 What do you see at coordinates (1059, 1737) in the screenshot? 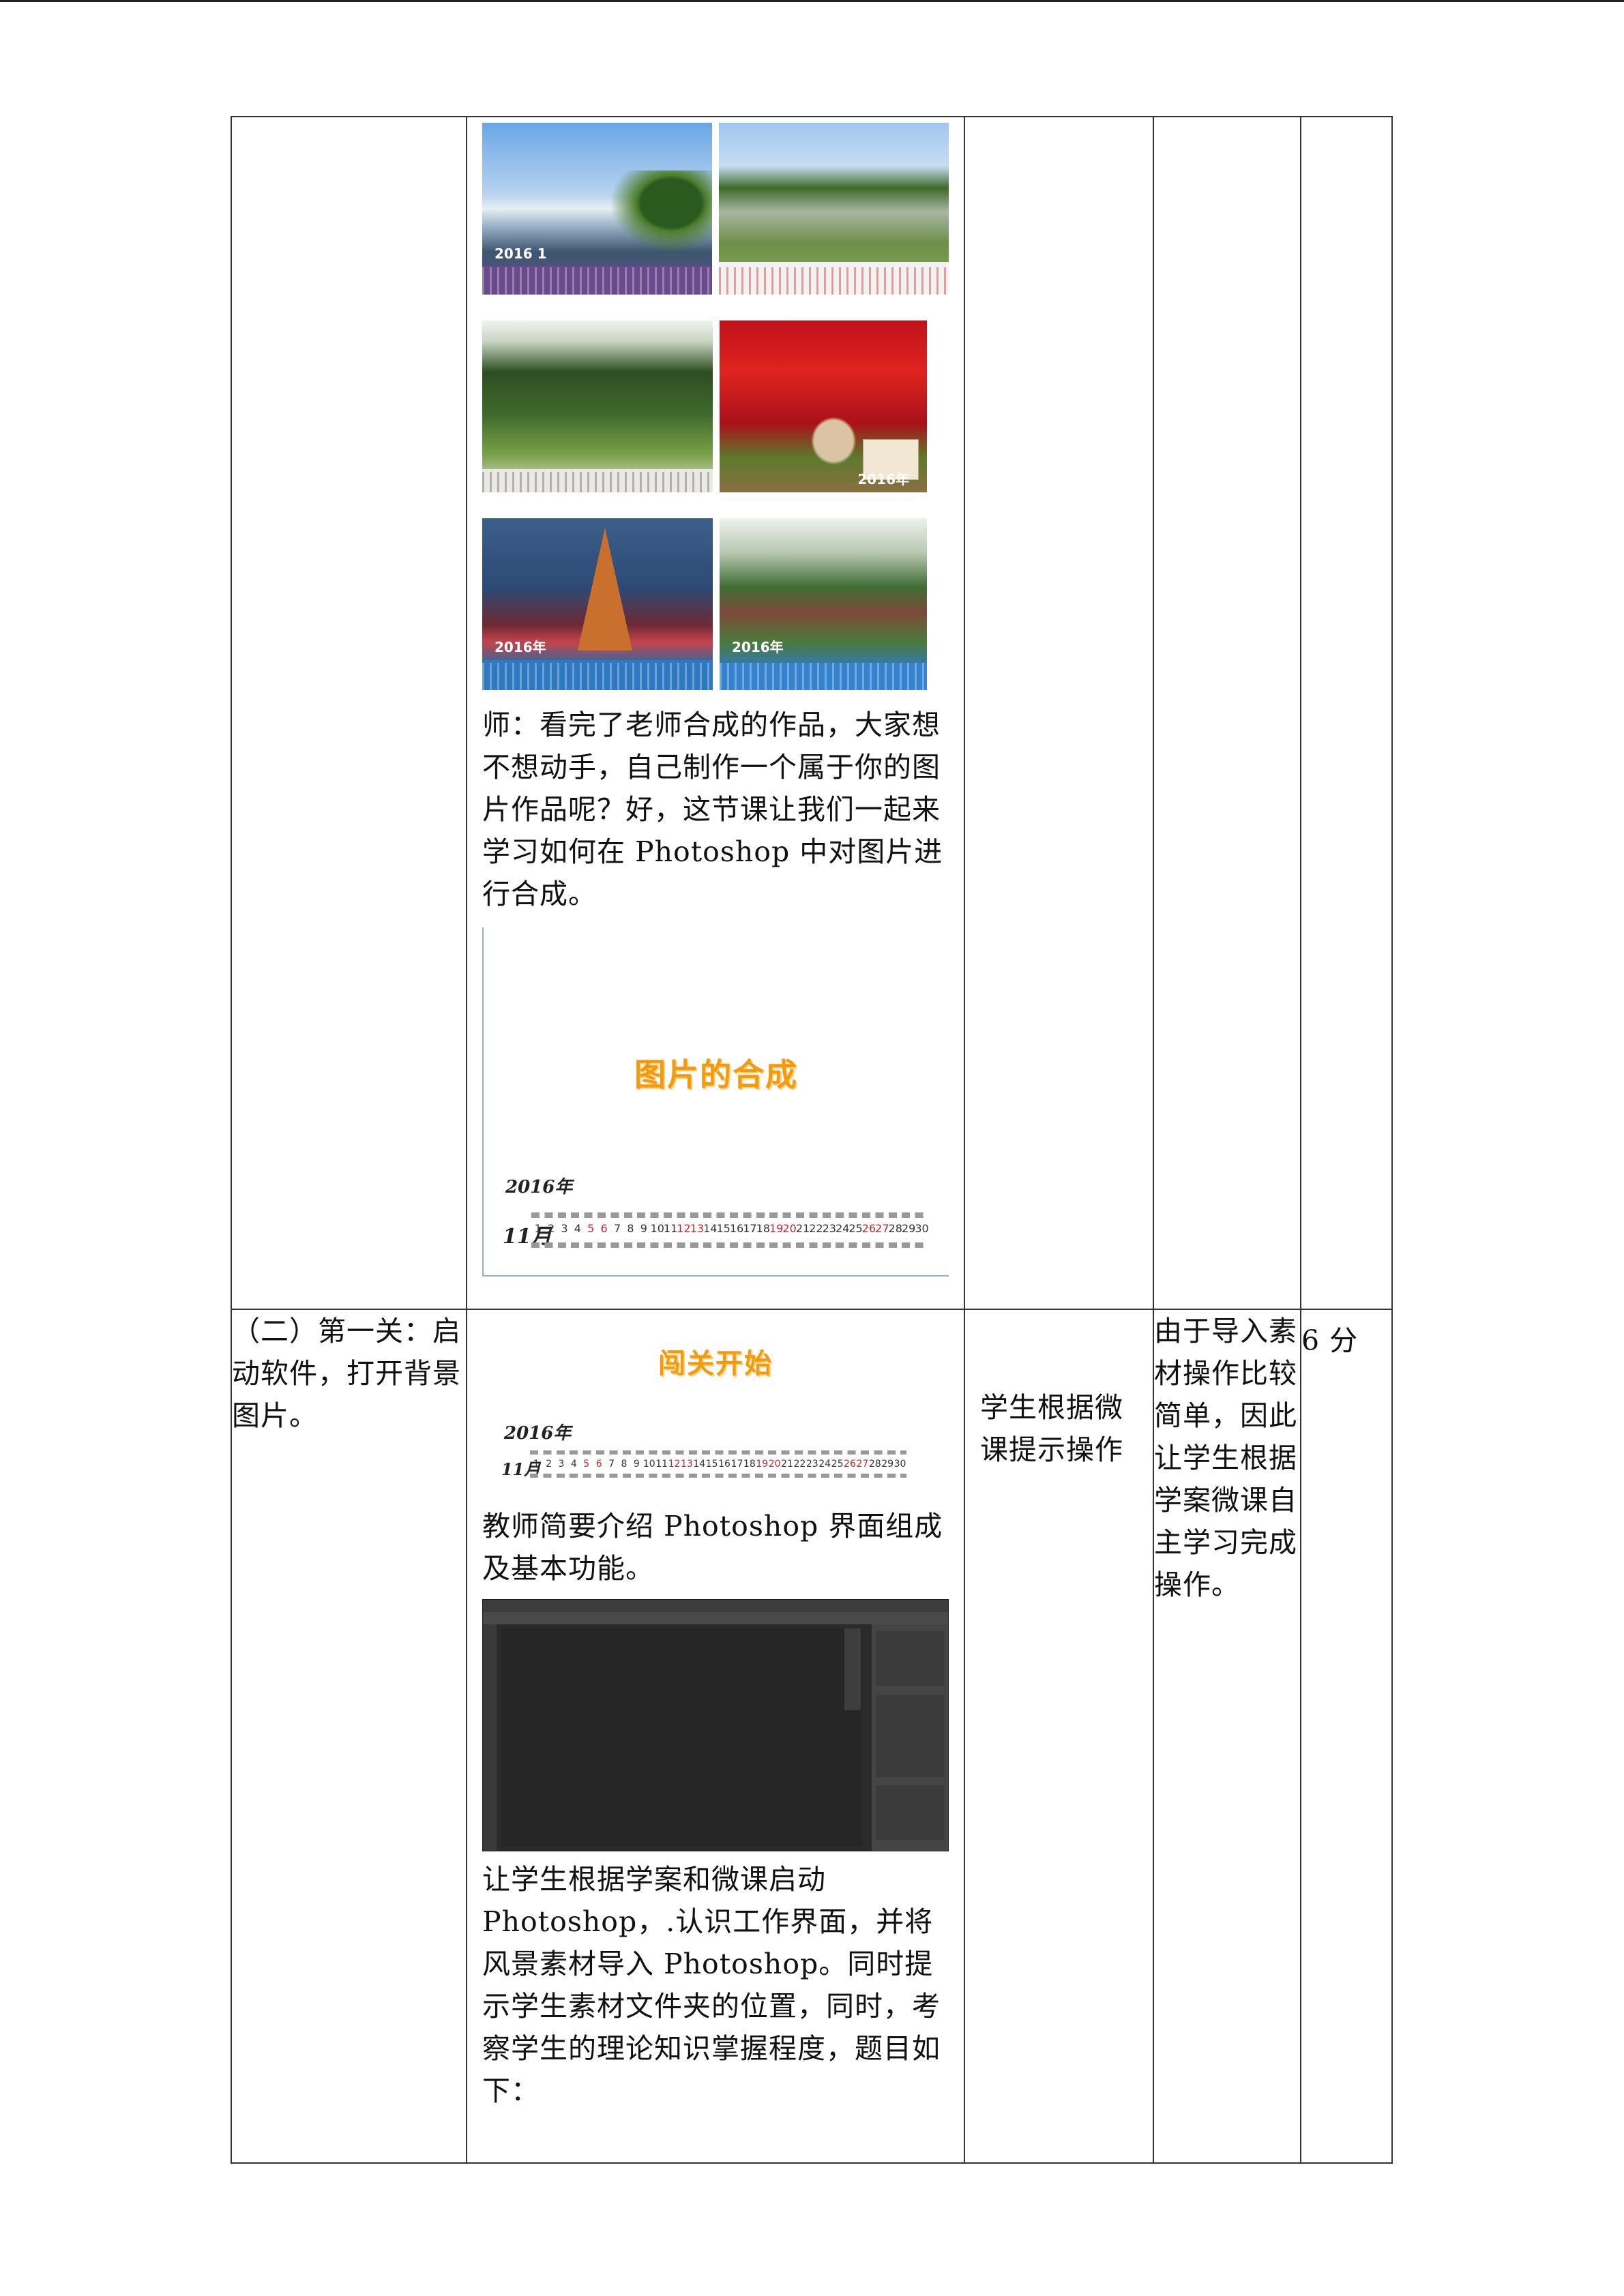
I see `student-activity-cell: 学生根据微课提示操作` at bounding box center [1059, 1737].